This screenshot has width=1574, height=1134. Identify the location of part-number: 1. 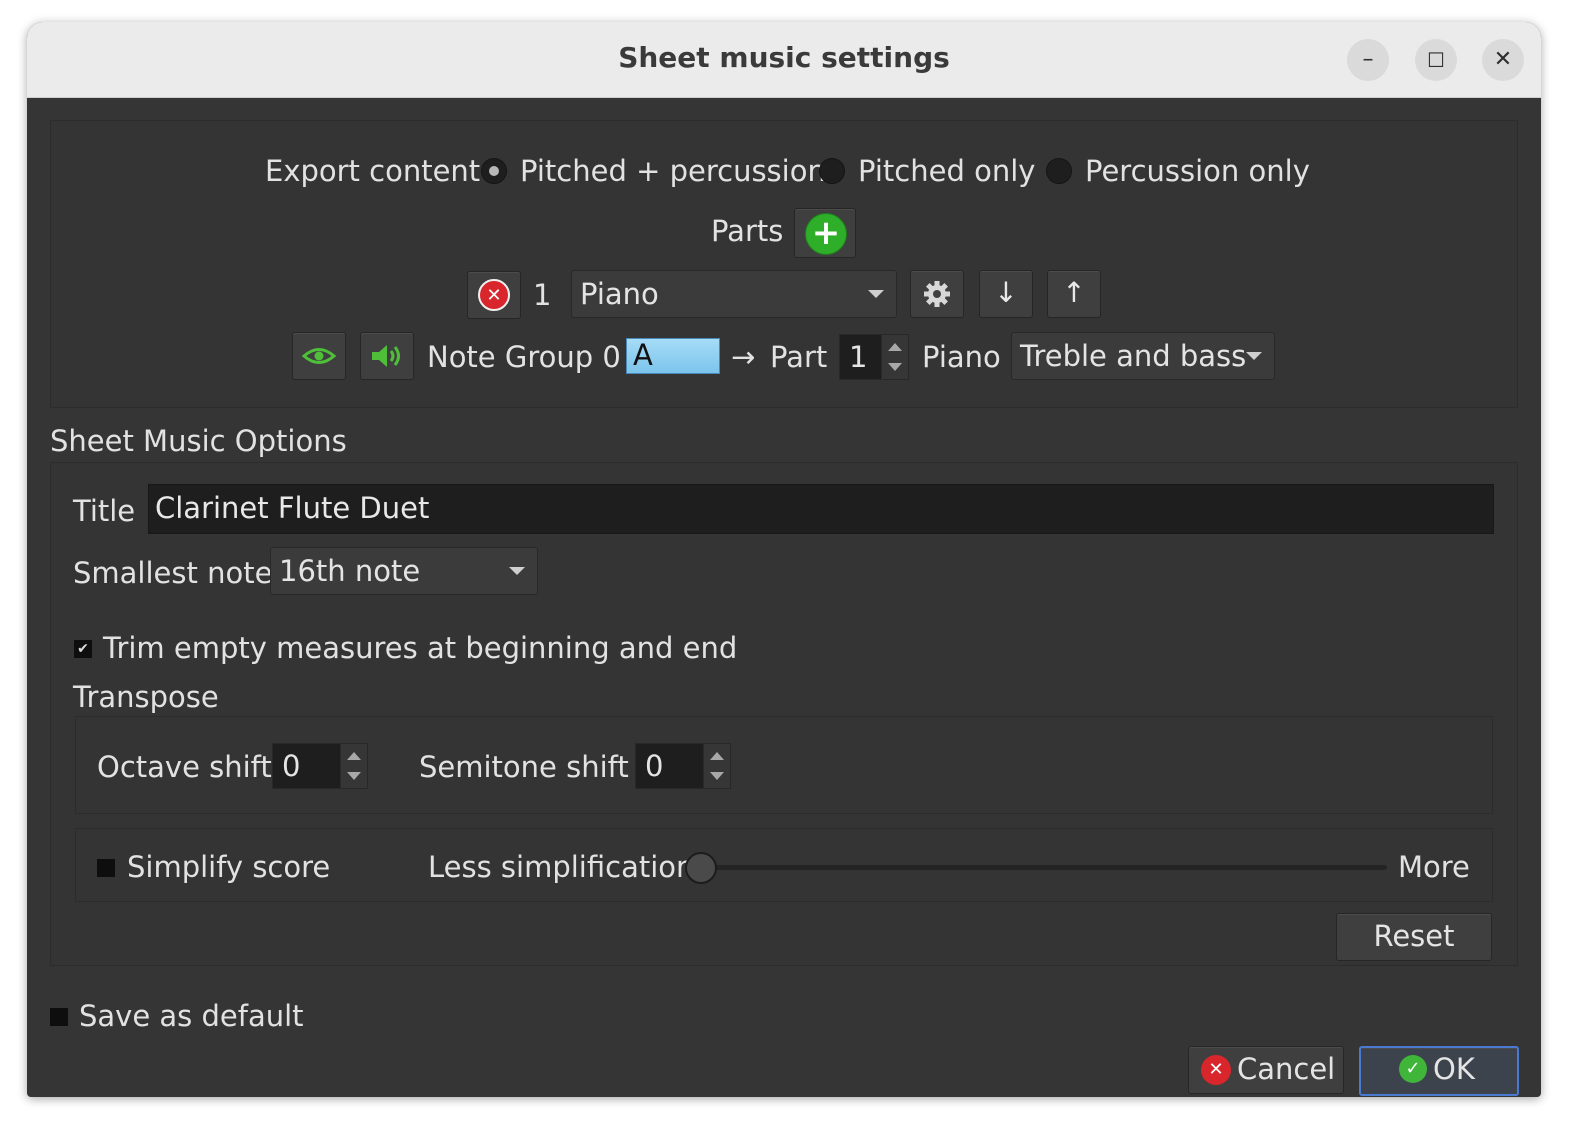
(542, 295).